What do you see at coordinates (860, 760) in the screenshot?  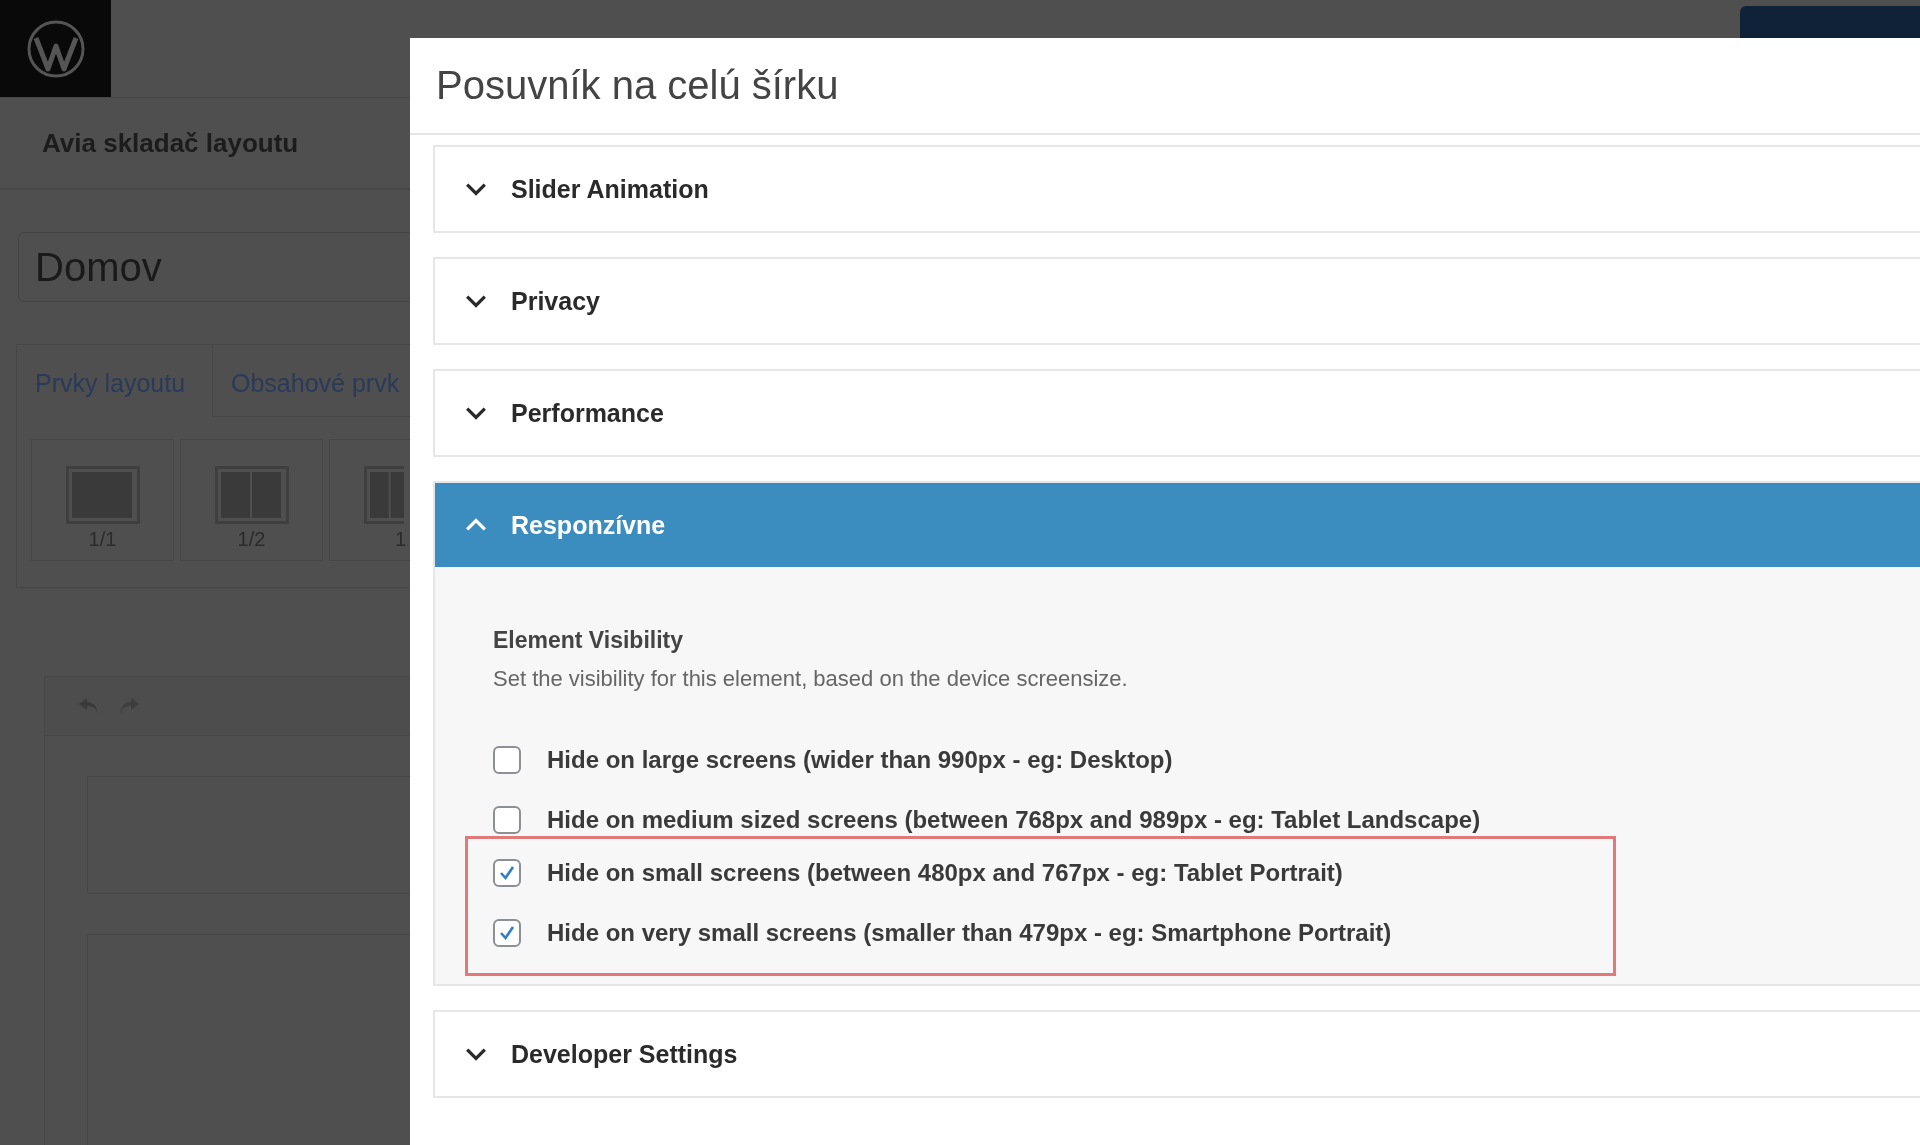 I see `checkbox-label: Hide on large screens (wider than 990px - eg: Desktop)` at bounding box center [860, 760].